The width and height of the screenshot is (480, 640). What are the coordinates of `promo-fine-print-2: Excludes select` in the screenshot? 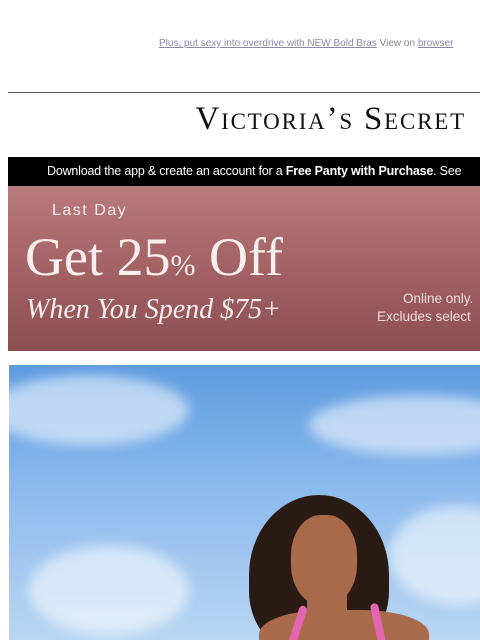 It's located at (424, 316).